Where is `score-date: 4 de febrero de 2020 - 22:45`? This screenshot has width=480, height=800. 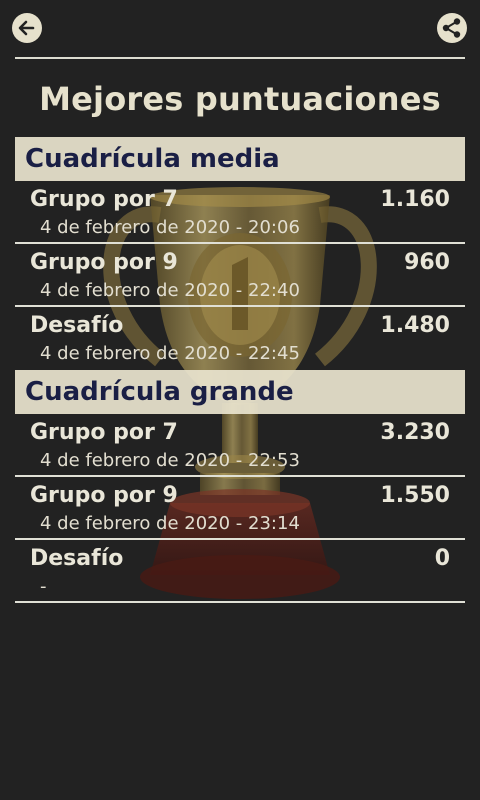
score-date: 4 de febrero de 2020 - 22:45 is located at coordinates (170, 353).